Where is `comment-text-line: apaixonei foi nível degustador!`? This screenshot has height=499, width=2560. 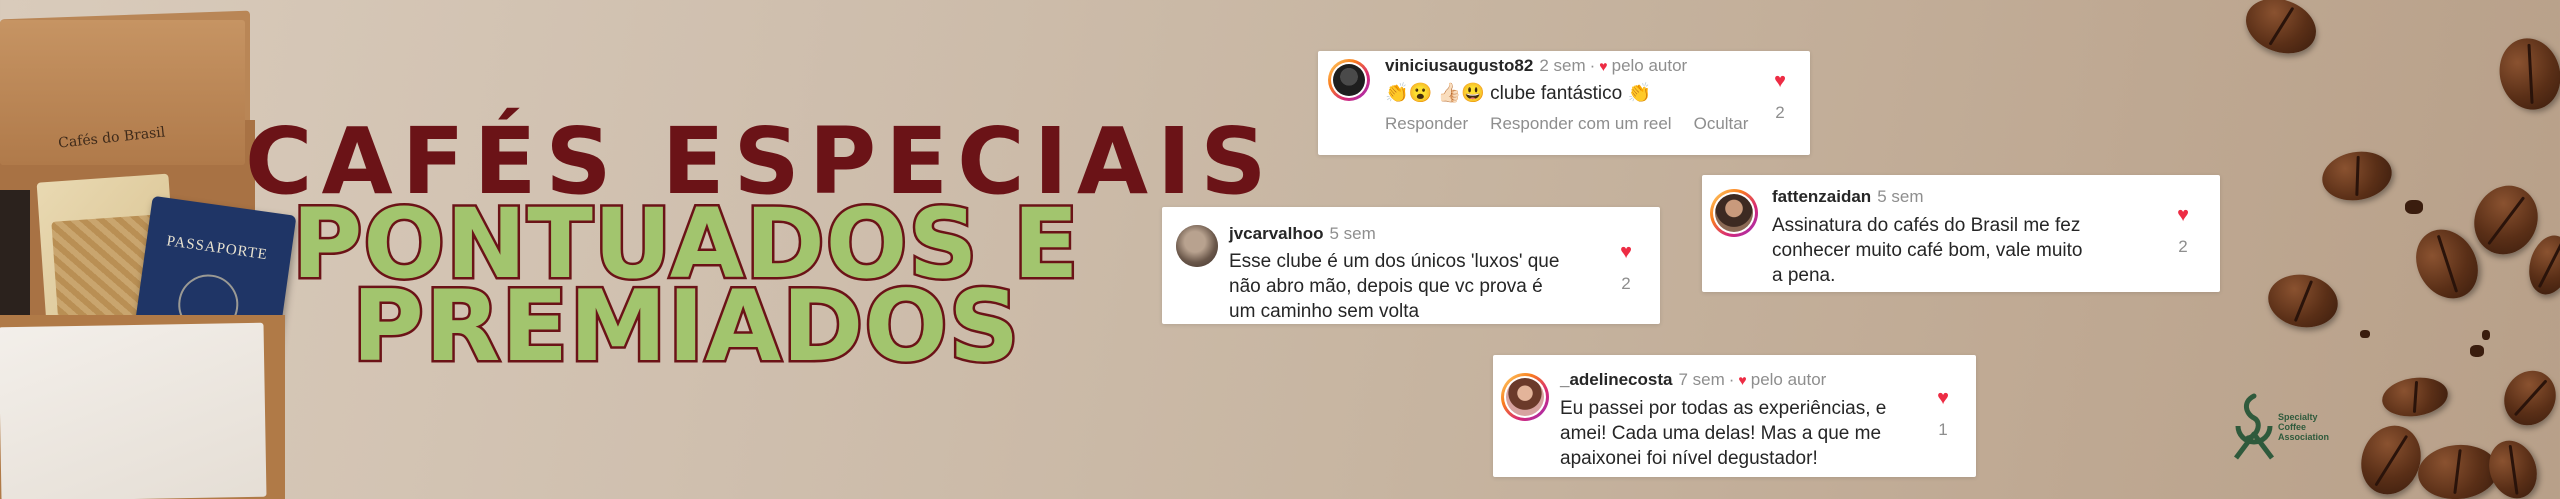
comment-text-line: apaixonei foi nível degustador! is located at coordinates (1689, 458).